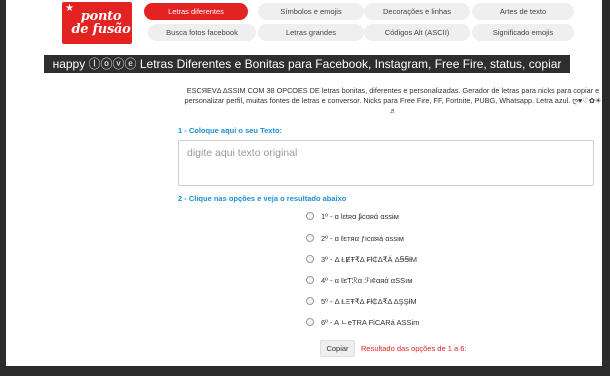 The image size is (610, 376). What do you see at coordinates (202, 32) in the screenshot?
I see `tab-busca-fotos-facebook: Busca fotos facebook` at bounding box center [202, 32].